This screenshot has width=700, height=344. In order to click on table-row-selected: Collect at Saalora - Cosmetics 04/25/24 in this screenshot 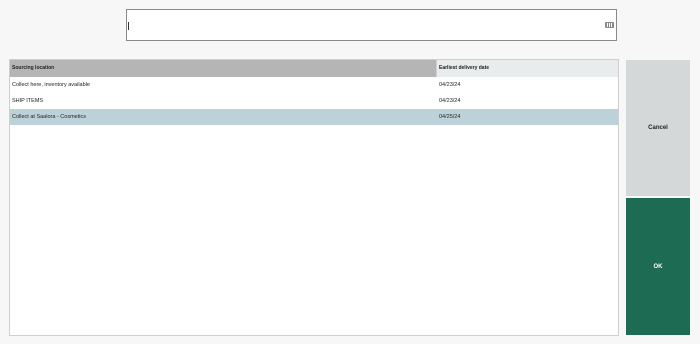, I will do `click(314, 117)`.